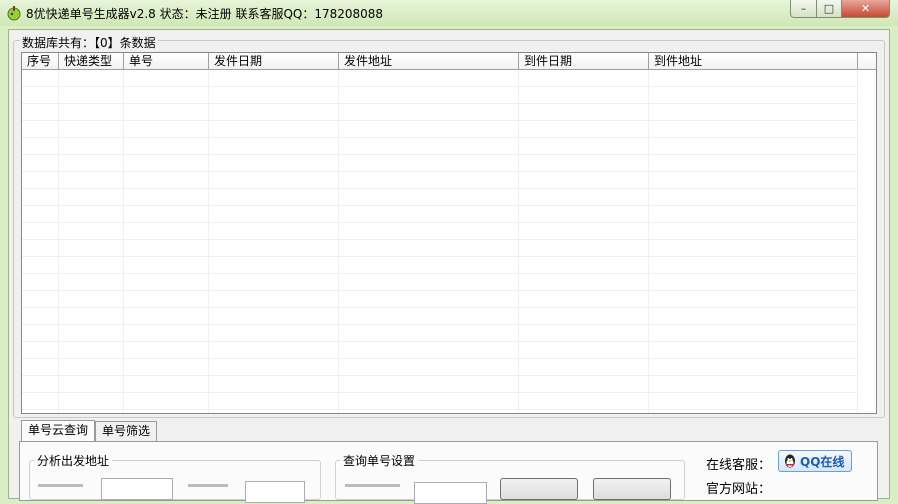  I want to click on minimize-button: –, so click(803, 9).